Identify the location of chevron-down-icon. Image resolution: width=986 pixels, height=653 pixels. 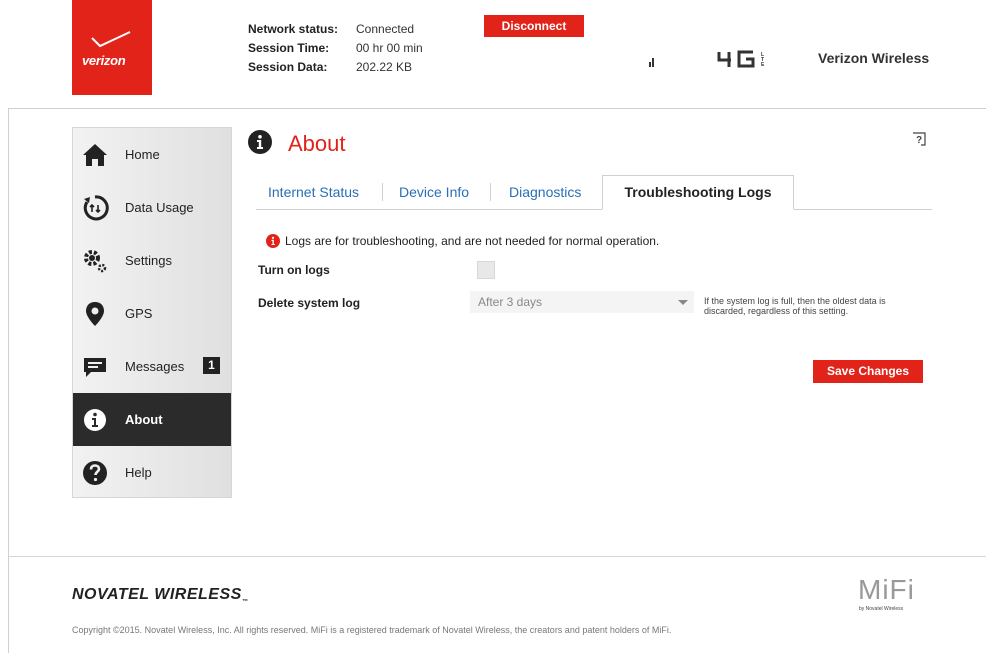
(683, 302).